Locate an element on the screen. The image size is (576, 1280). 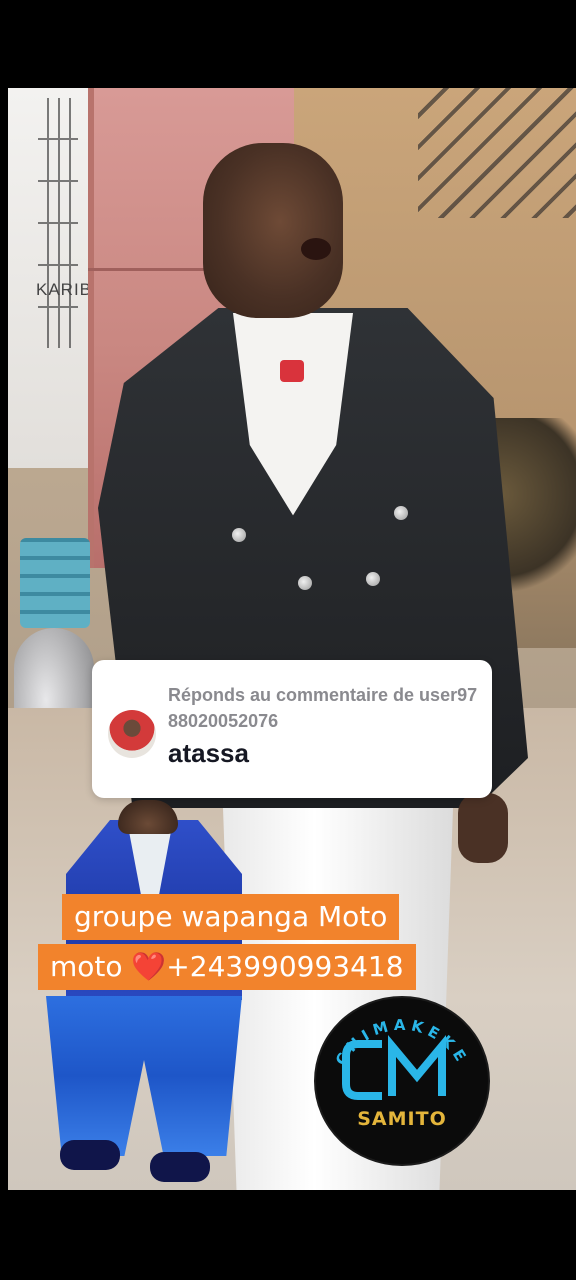
window-grille is located at coordinates (58, 223).